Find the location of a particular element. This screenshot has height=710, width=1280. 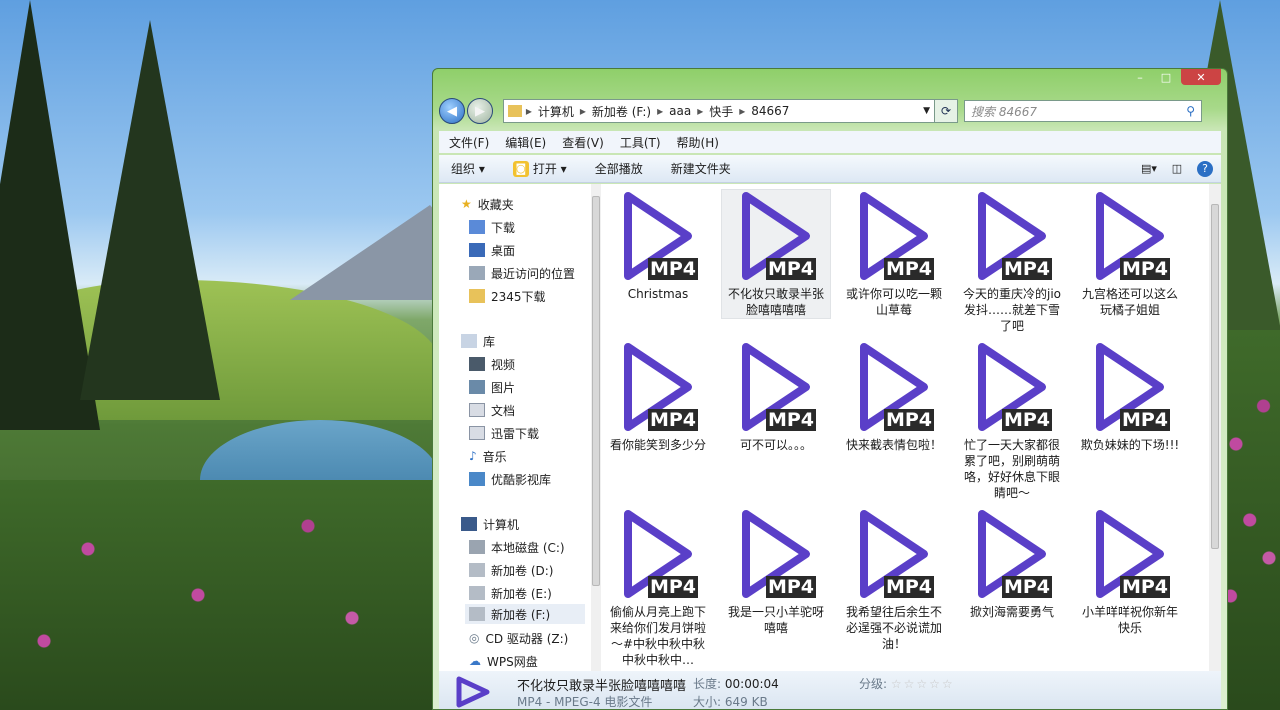

file-item: MP4 掀刘海需要勇气 is located at coordinates (1012, 564).